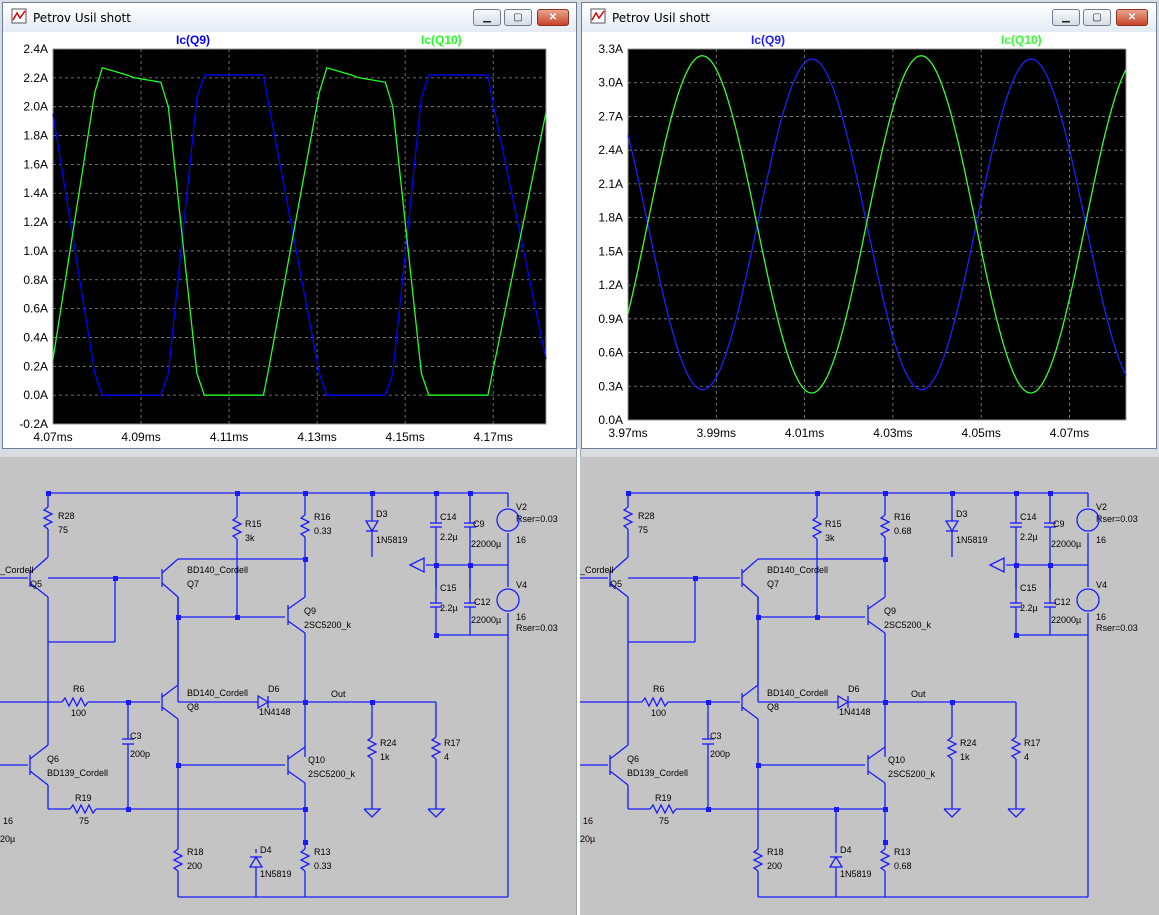 This screenshot has width=1159, height=915. I want to click on value-r24: 1k, so click(965, 757).